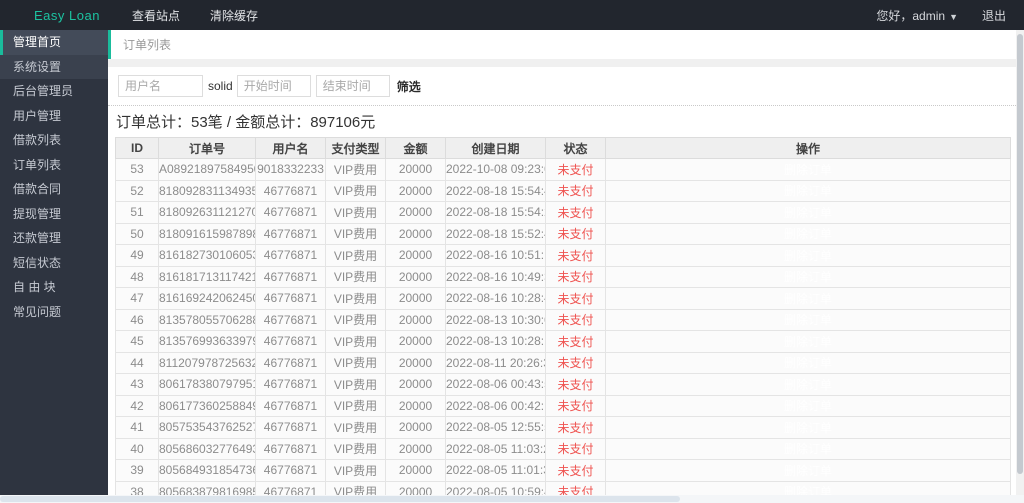 The width and height of the screenshot is (1024, 503). Describe the element at coordinates (156, 15) in the screenshot. I see `view-site-button: 查看站点` at that location.